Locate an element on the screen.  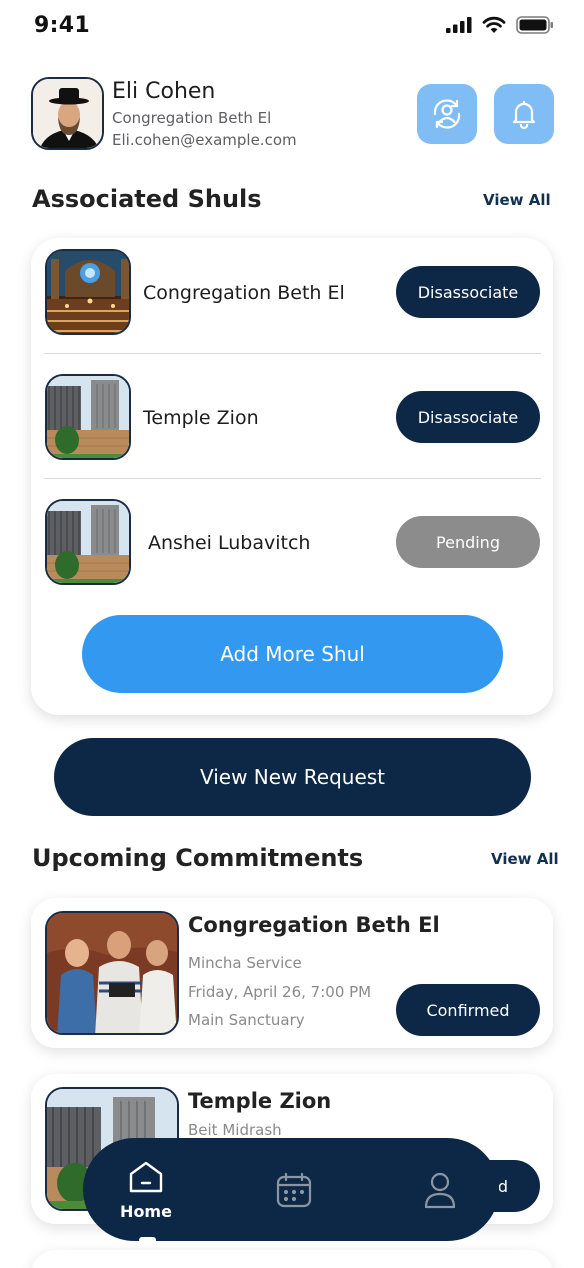
commitment-datetime: Friday, April 26, 7:00 PM is located at coordinates (280, 992).